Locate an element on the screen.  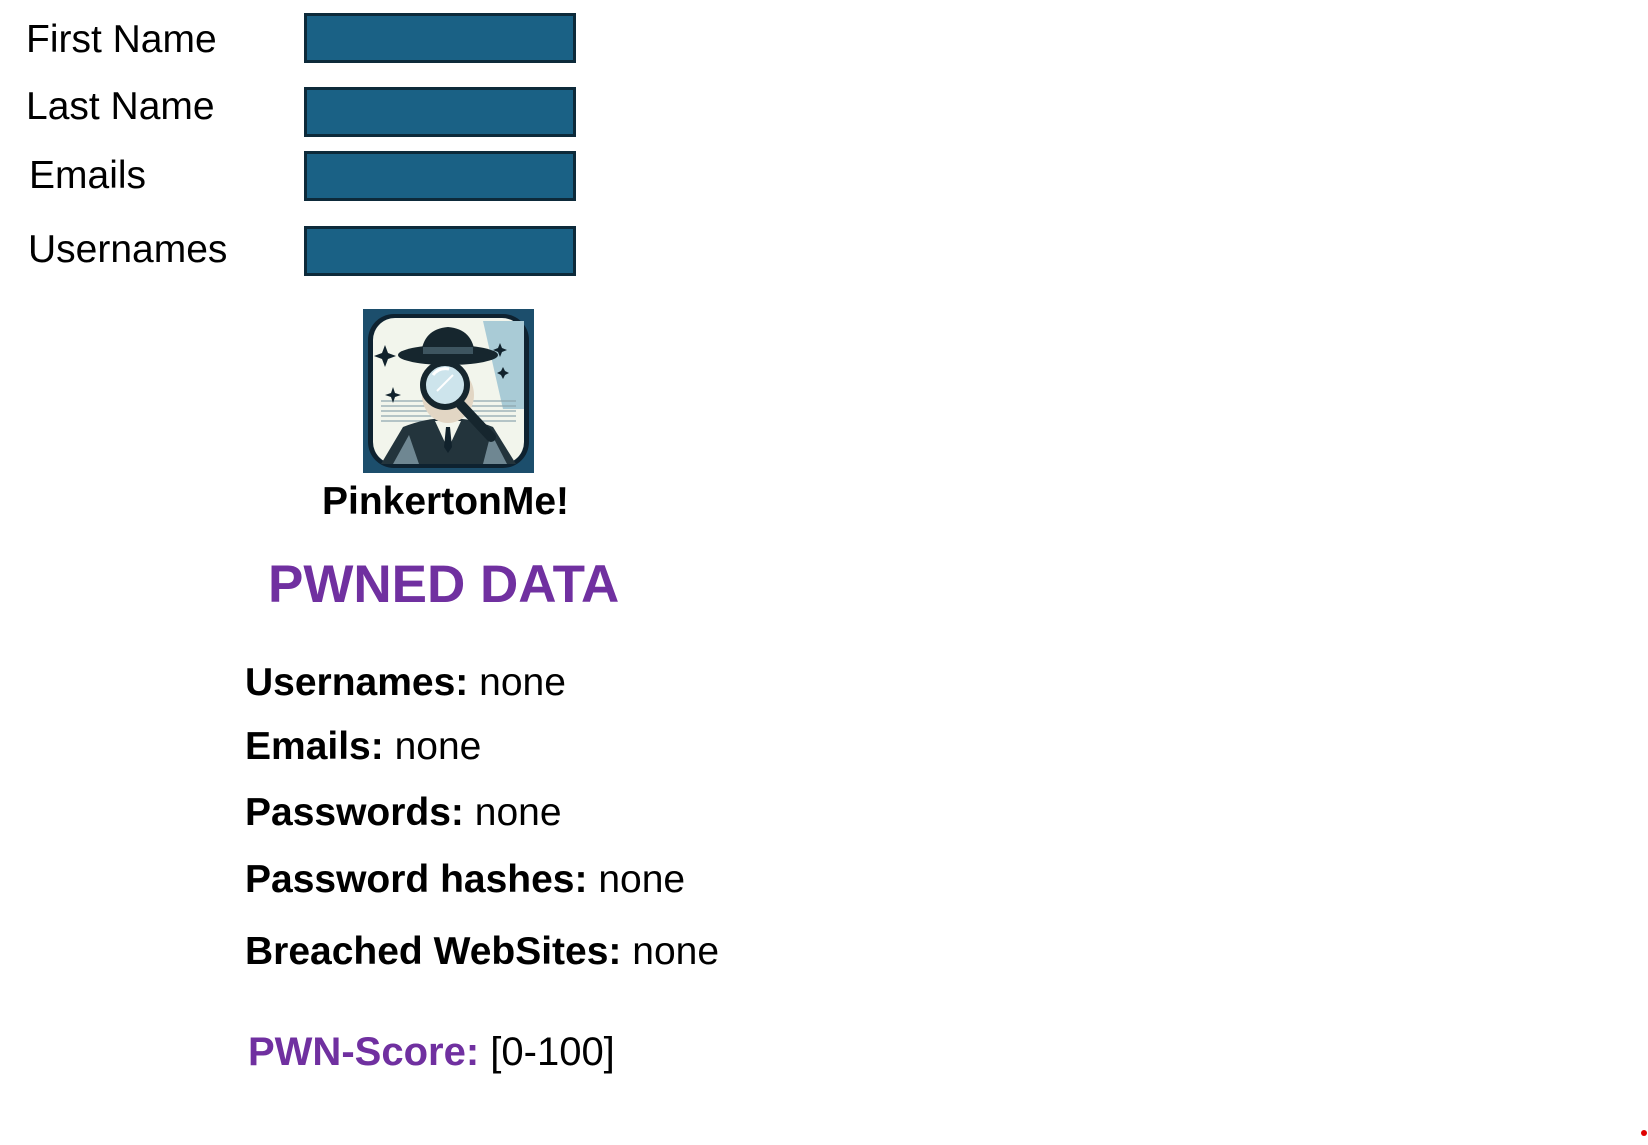
pwn-score-value: [0-100] is located at coordinates (552, 1052).